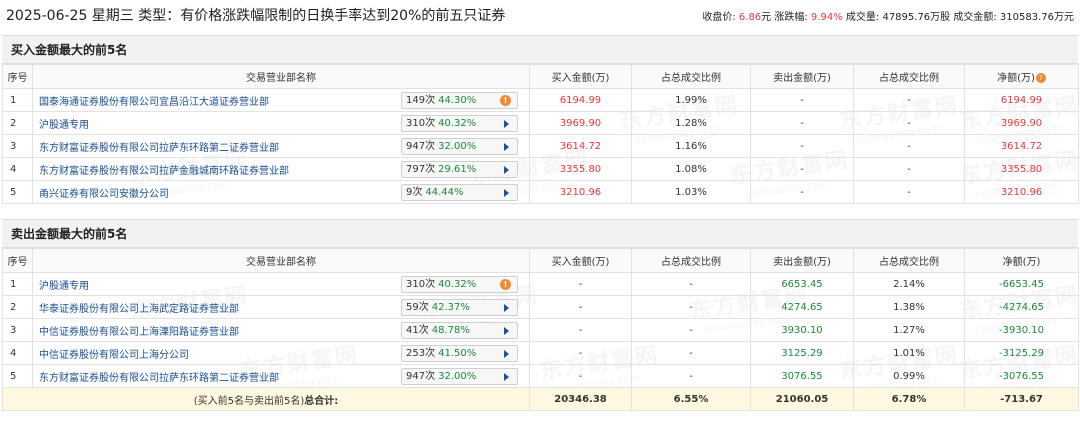  What do you see at coordinates (459, 123) in the screenshot?
I see `branch-stats-button: 310次 40.32%` at bounding box center [459, 123].